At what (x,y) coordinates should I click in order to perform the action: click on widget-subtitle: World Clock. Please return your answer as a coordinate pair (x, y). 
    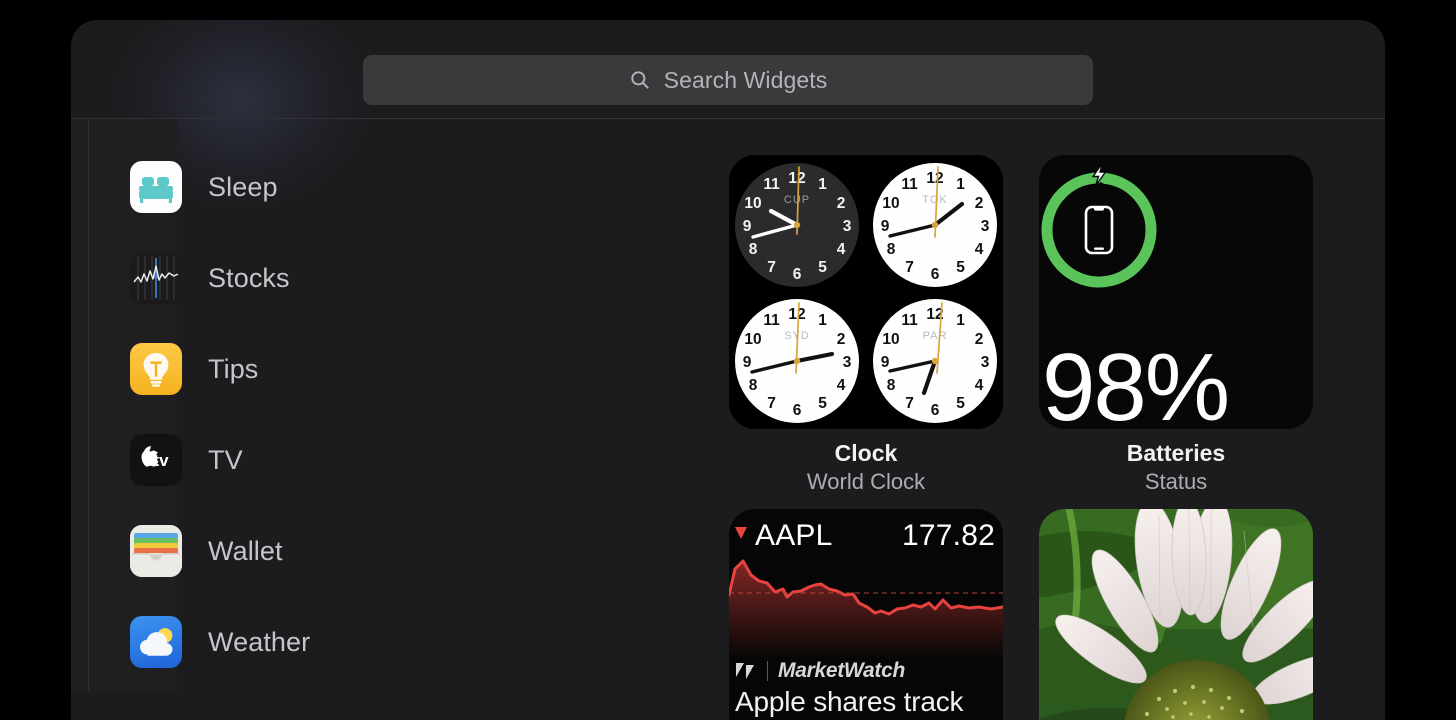
    Looking at the image, I should click on (866, 481).